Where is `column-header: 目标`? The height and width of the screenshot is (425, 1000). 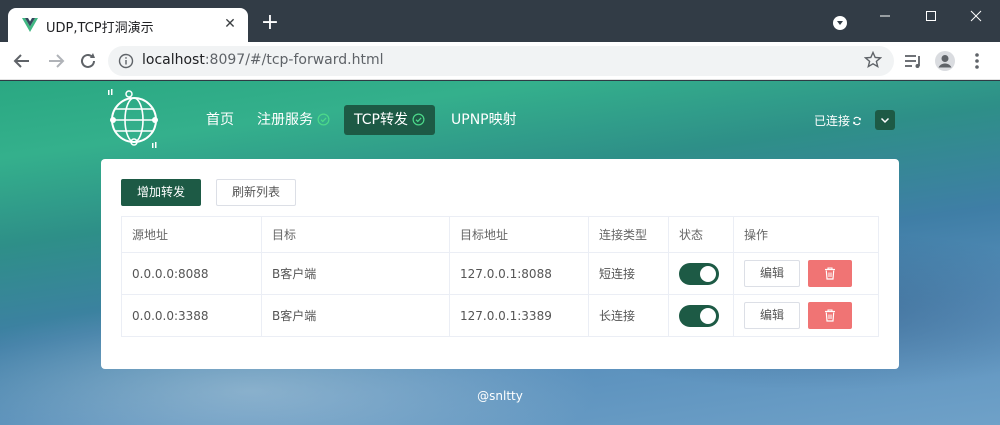
column-header: 目标 is located at coordinates (355, 234).